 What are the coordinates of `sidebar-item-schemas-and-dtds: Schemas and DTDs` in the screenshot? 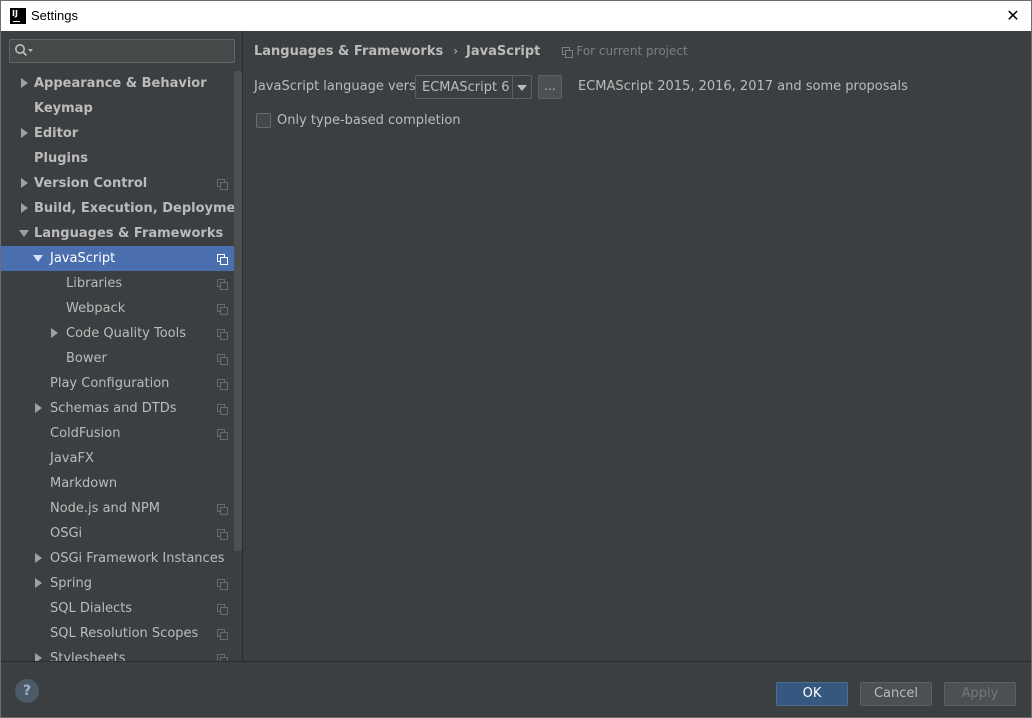 It's located at (121, 408).